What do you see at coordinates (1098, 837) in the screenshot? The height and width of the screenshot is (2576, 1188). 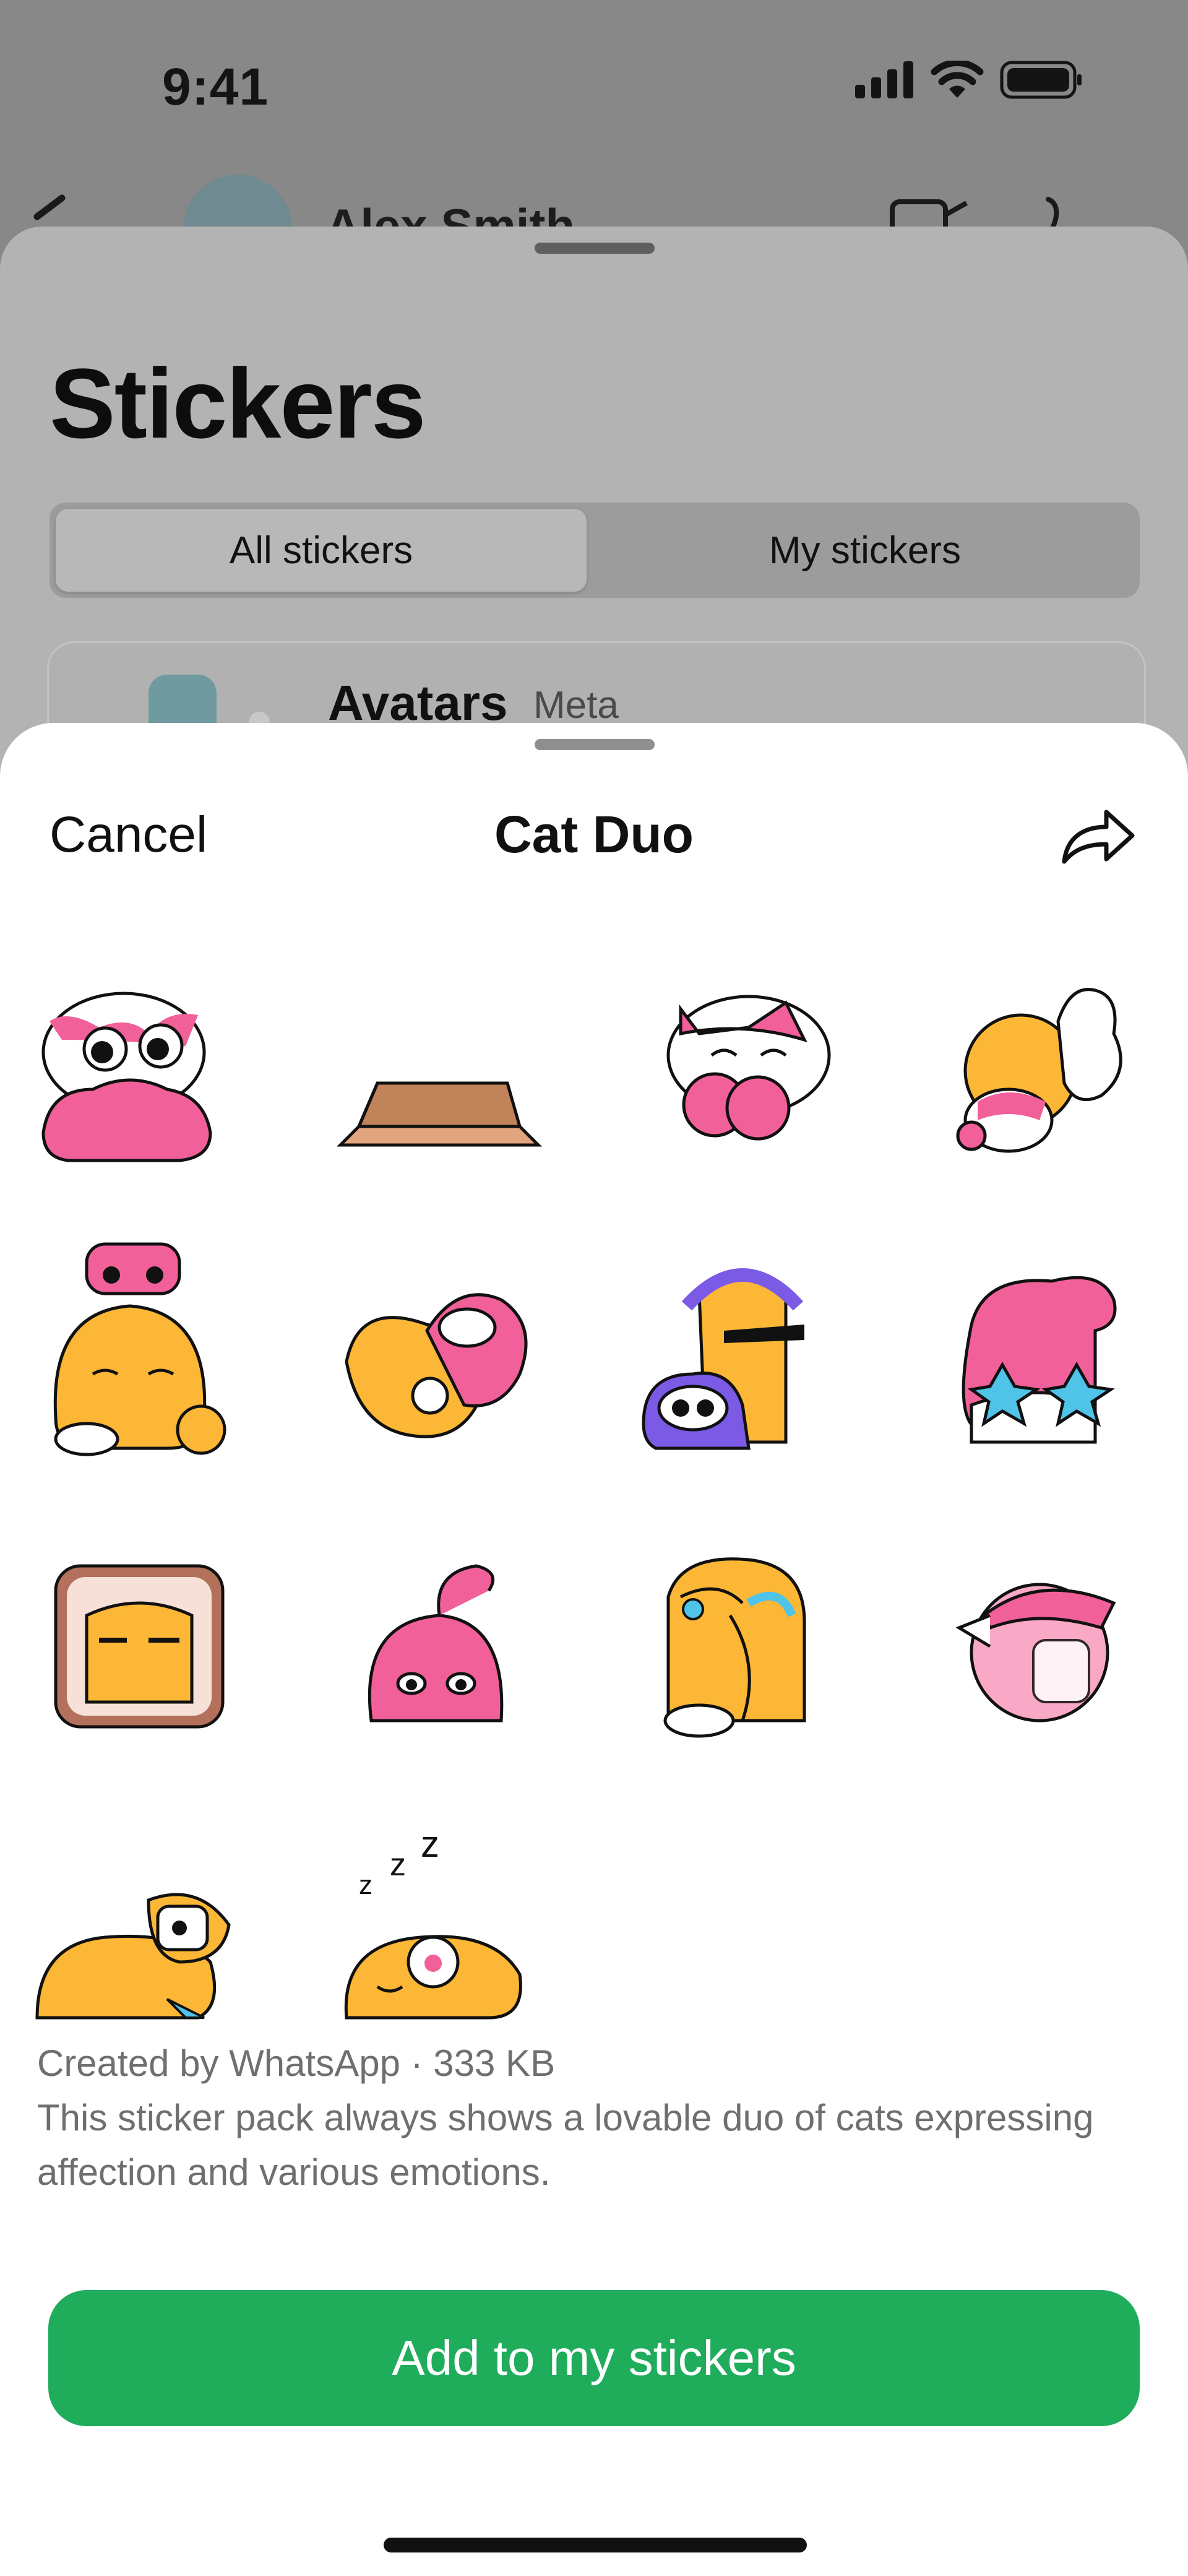 I see `share-icon` at bounding box center [1098, 837].